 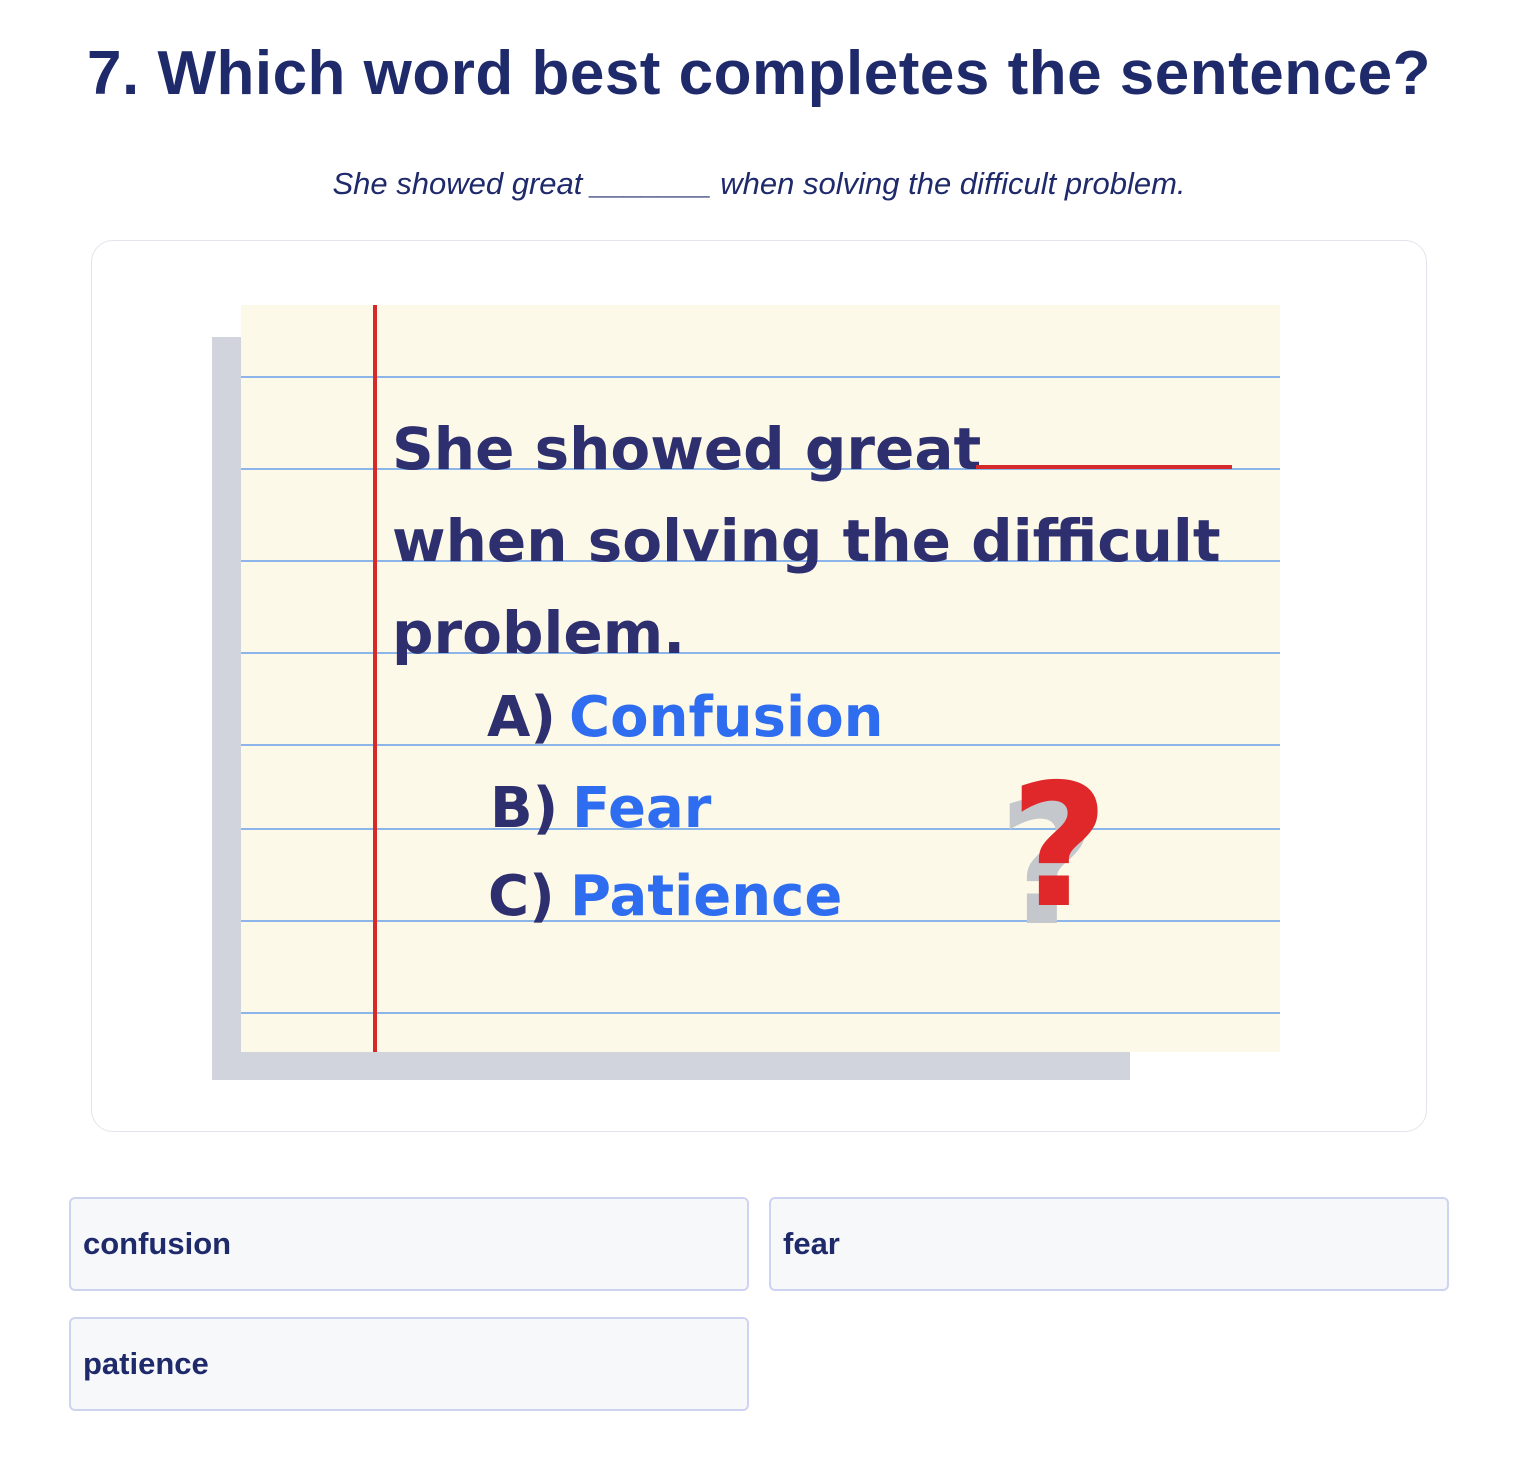 What do you see at coordinates (521, 717) in the screenshot?
I see `illustration-choice-a-letter: A)` at bounding box center [521, 717].